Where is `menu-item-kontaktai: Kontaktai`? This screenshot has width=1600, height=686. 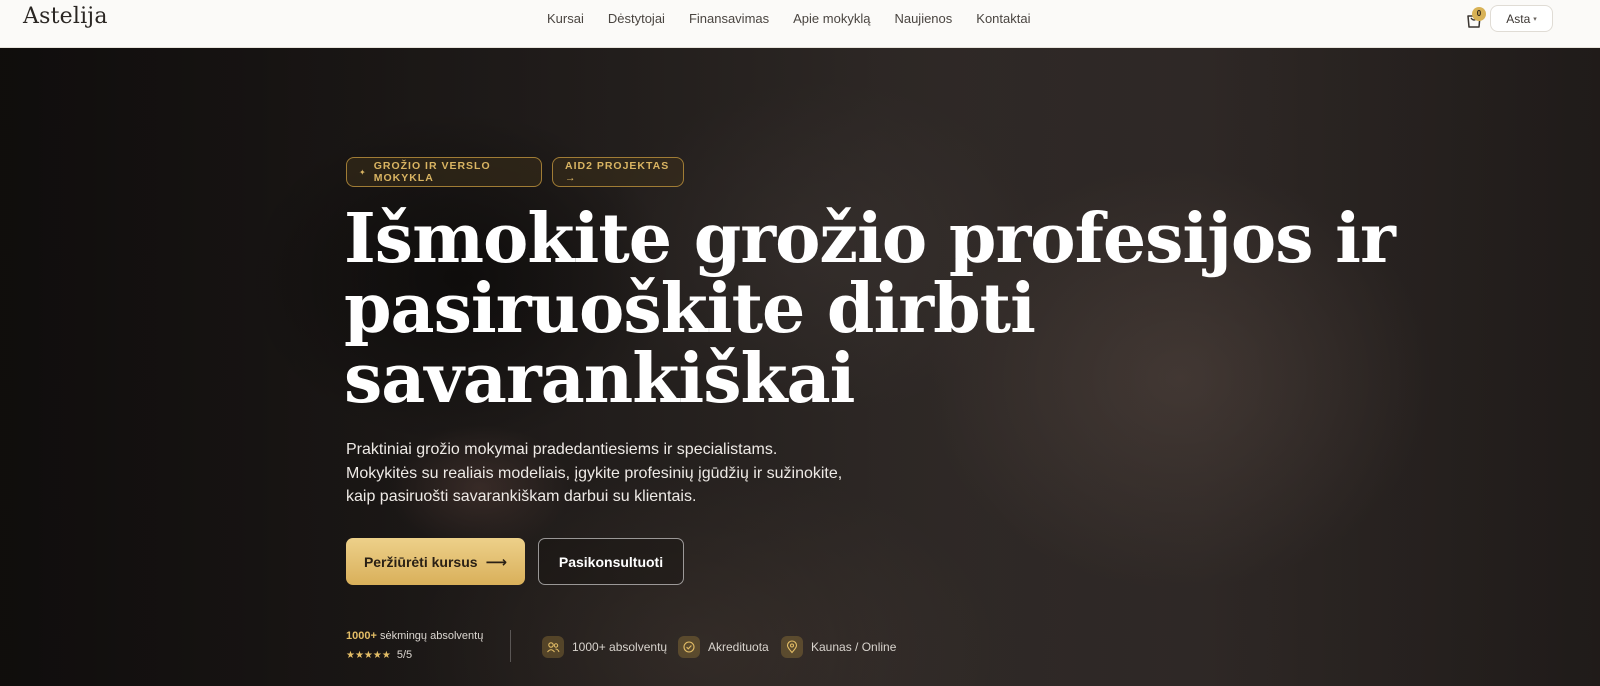
menu-item-kontaktai: Kontaktai is located at coordinates (1003, 18).